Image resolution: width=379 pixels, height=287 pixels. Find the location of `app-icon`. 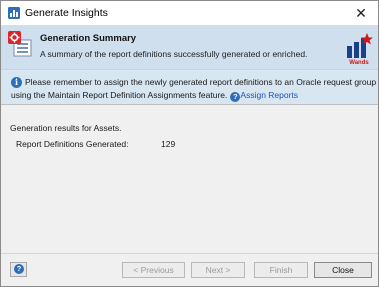

app-icon is located at coordinates (14, 13).